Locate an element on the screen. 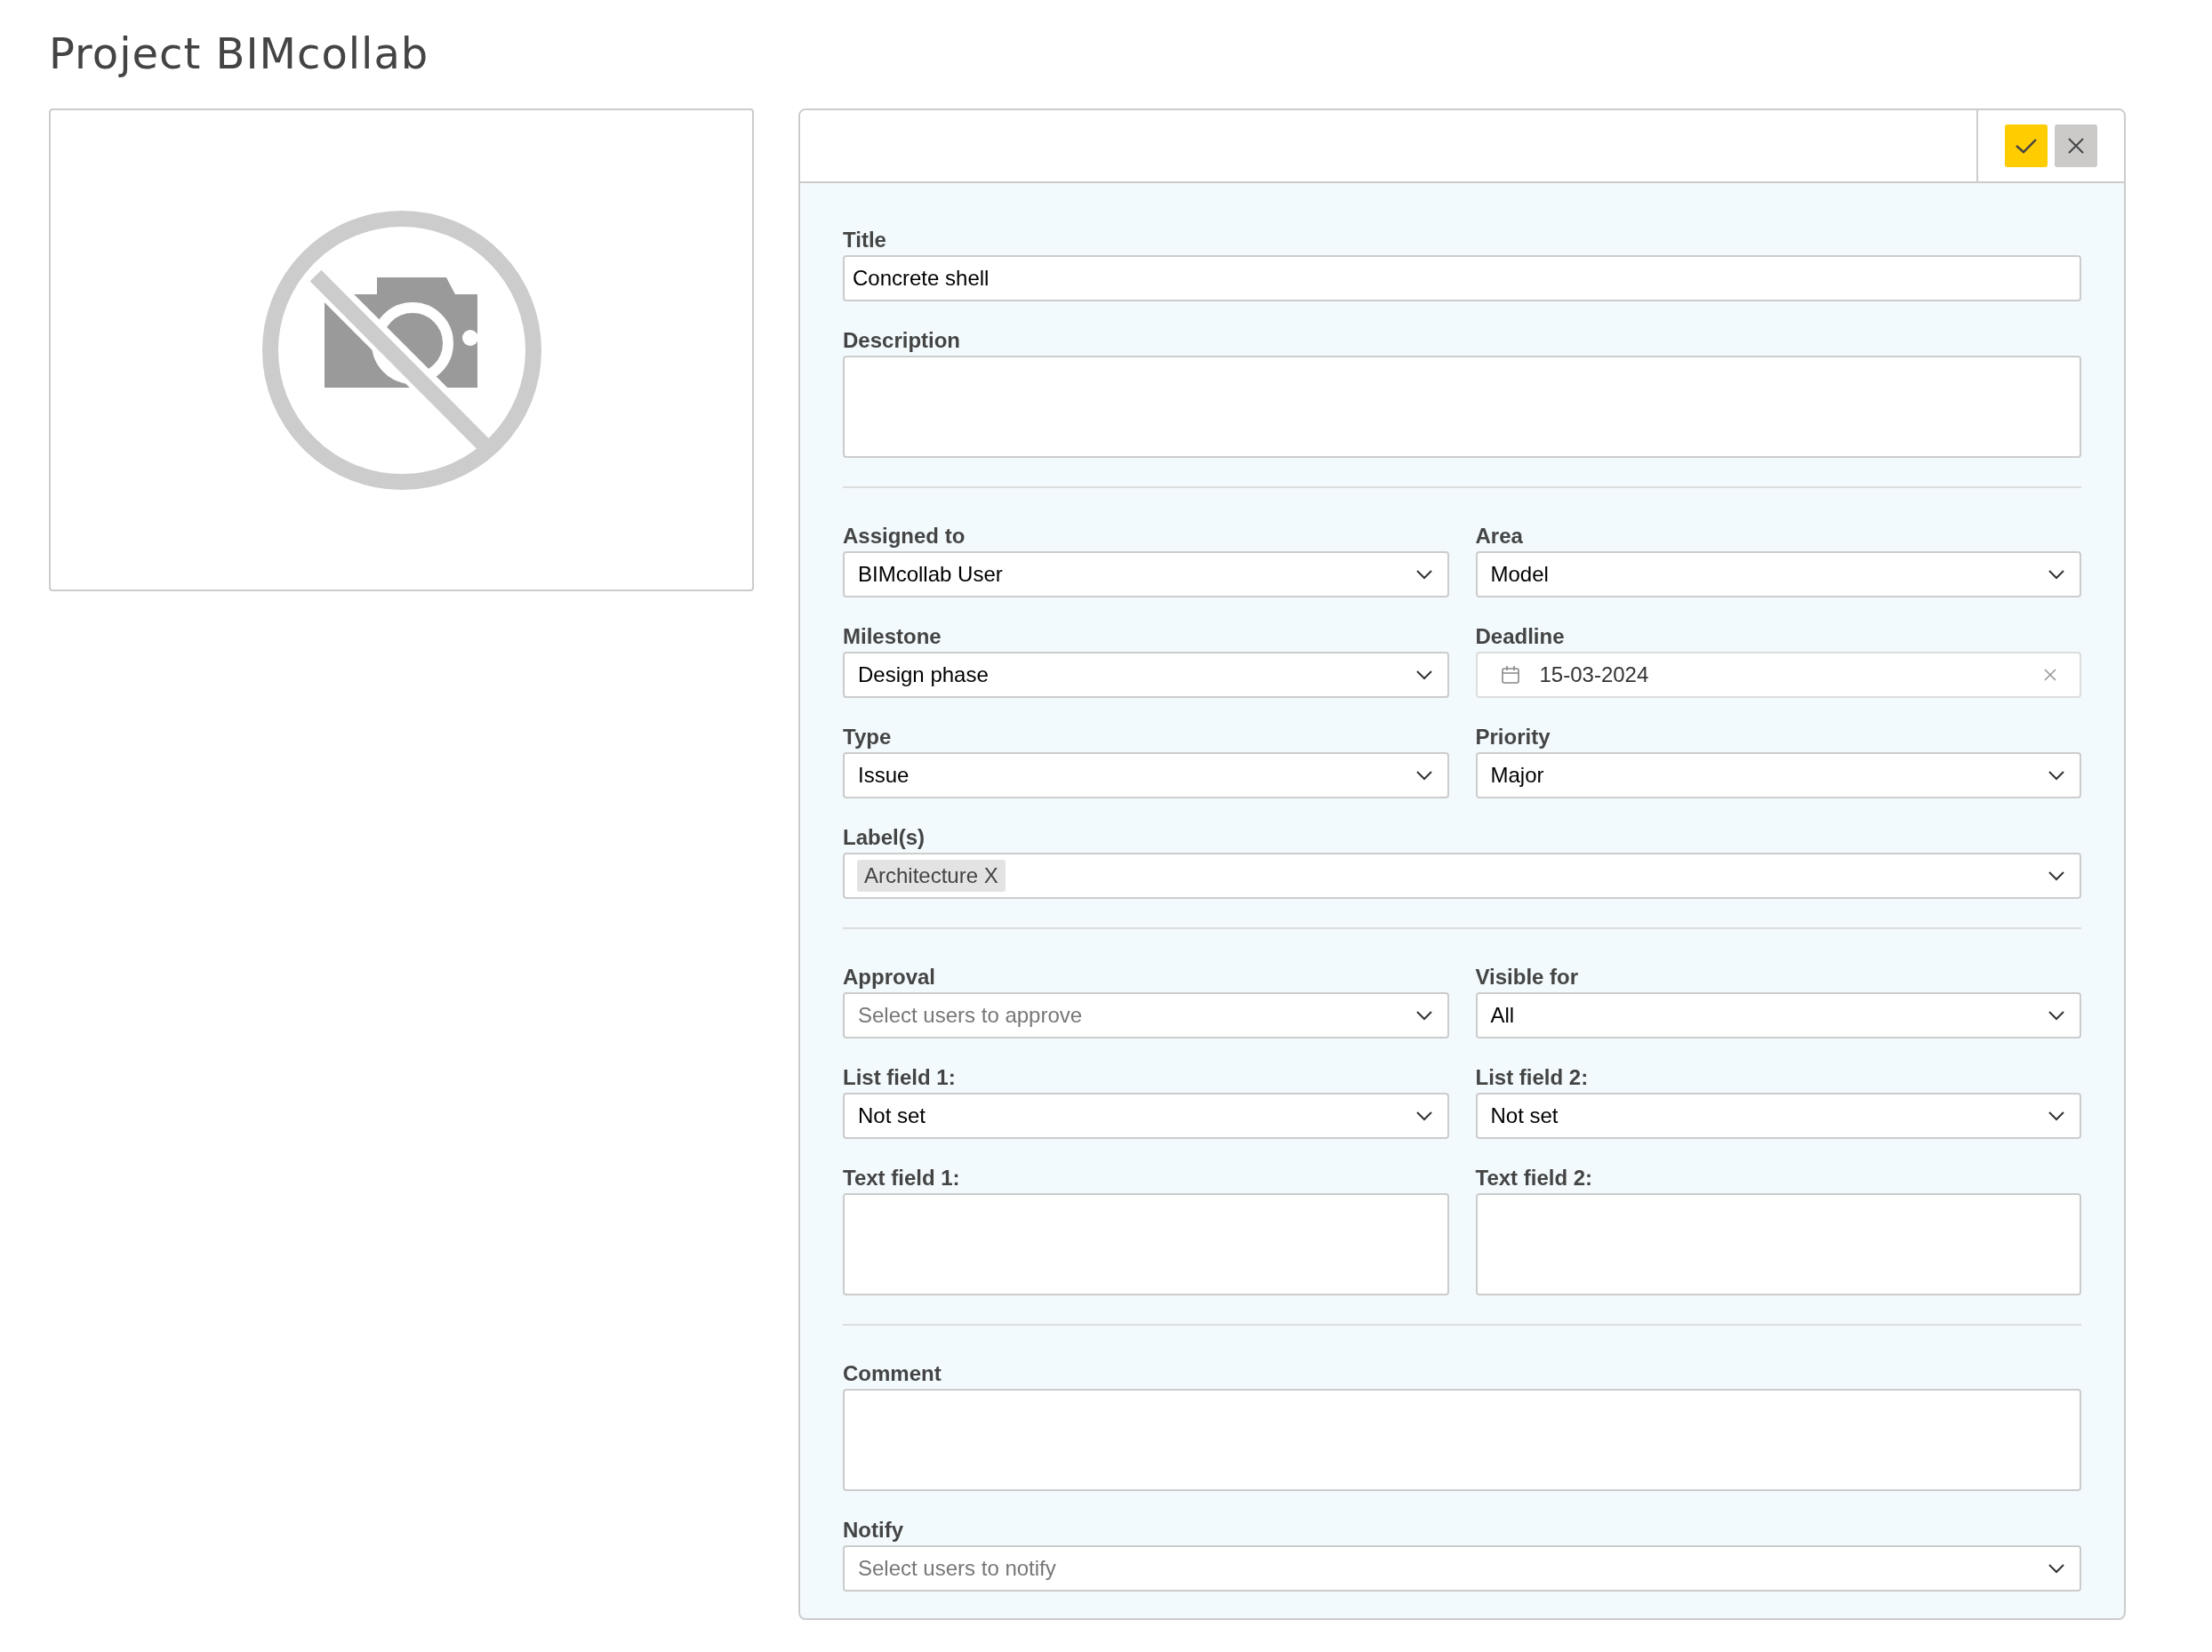 This screenshot has height=1652, width=2212. field-label: Comment is located at coordinates (892, 1374).